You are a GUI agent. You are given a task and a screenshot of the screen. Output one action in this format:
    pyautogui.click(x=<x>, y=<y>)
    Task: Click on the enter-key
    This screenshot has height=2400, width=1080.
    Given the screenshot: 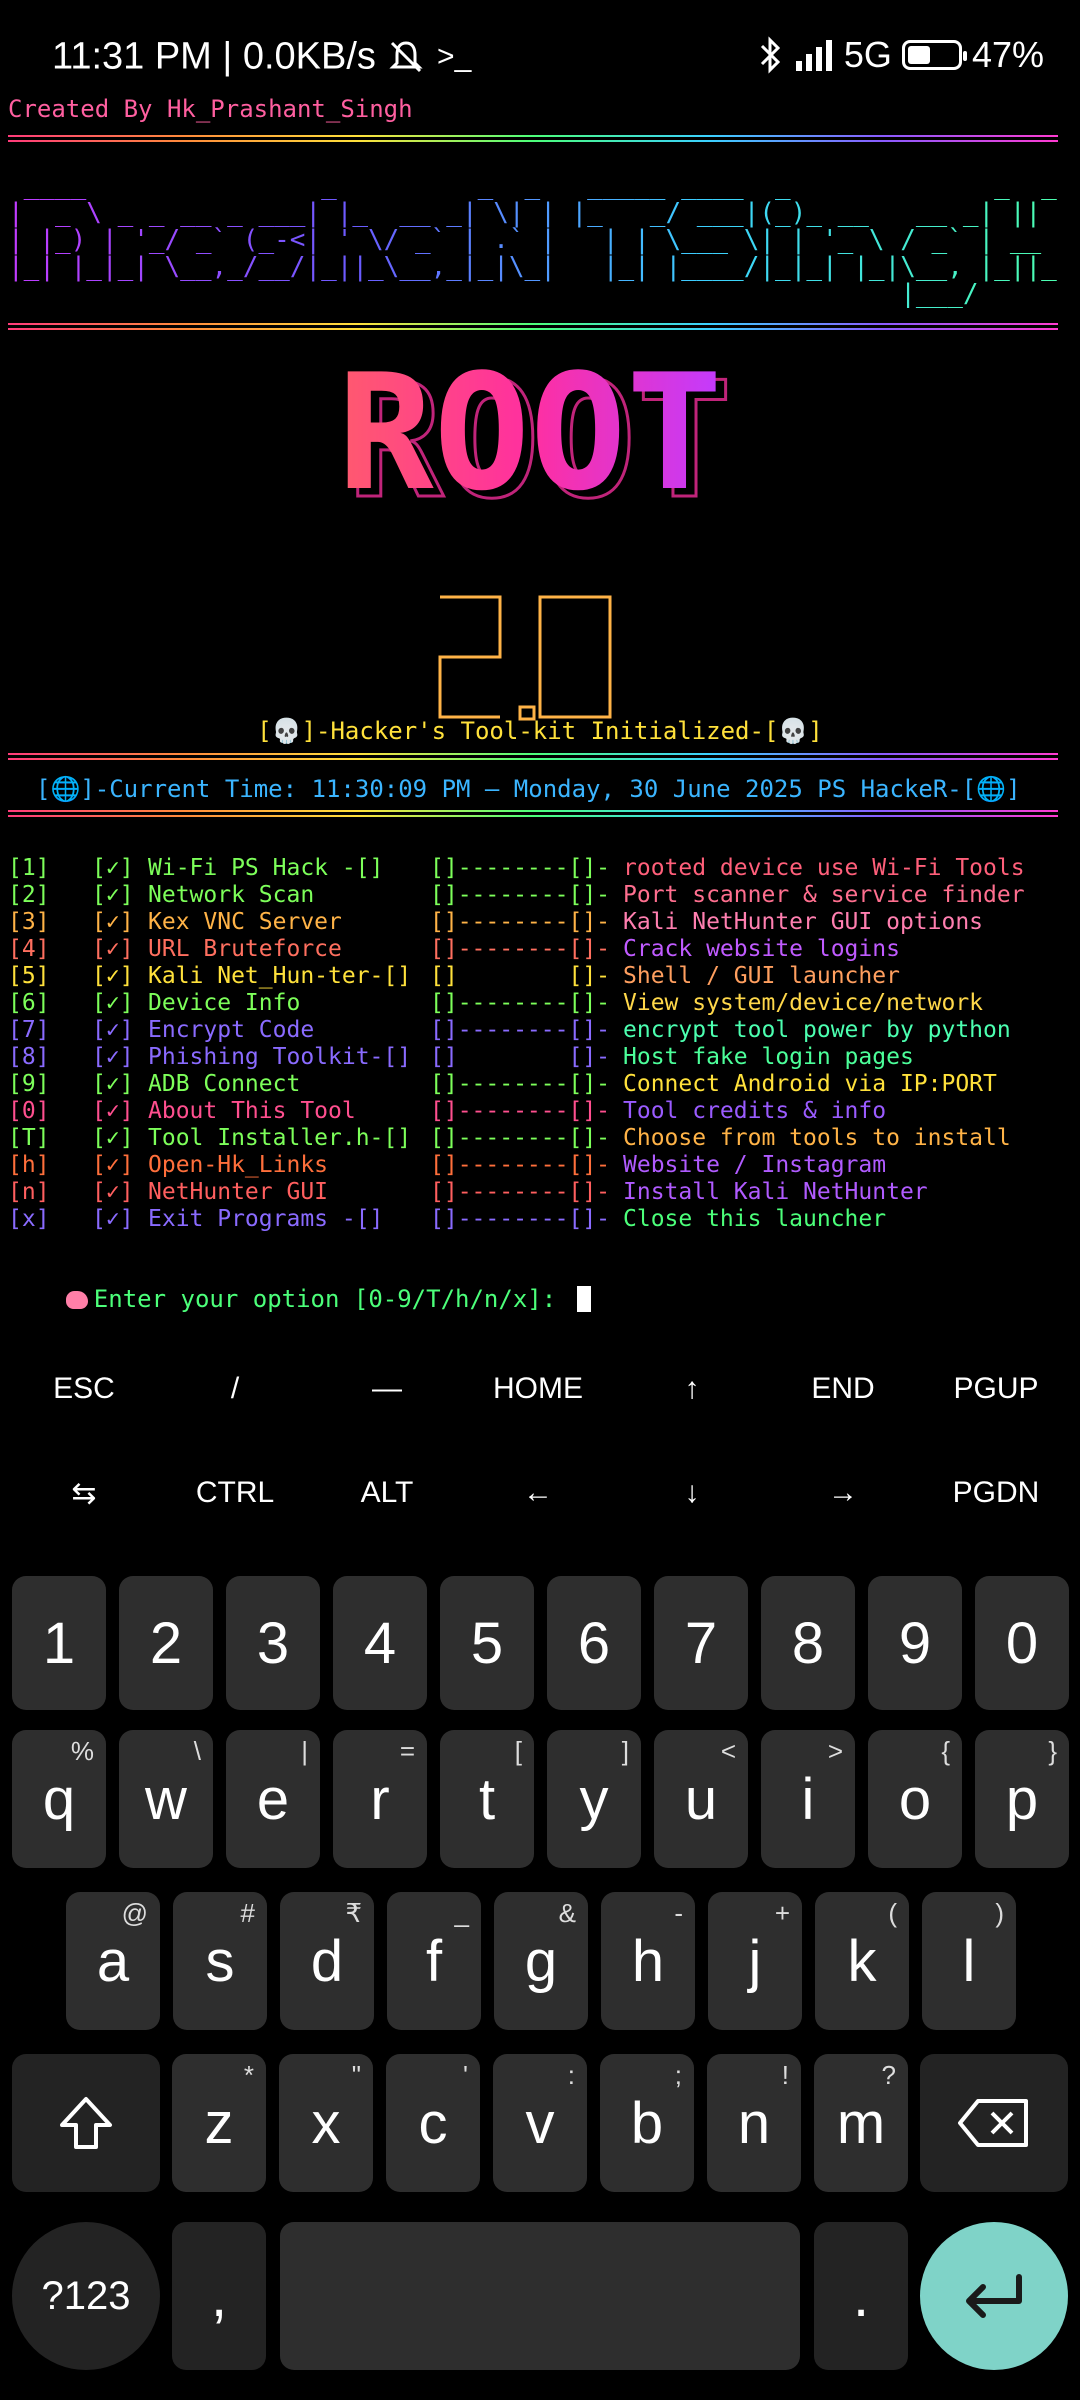 What is the action you would take?
    pyautogui.click(x=994, y=2296)
    